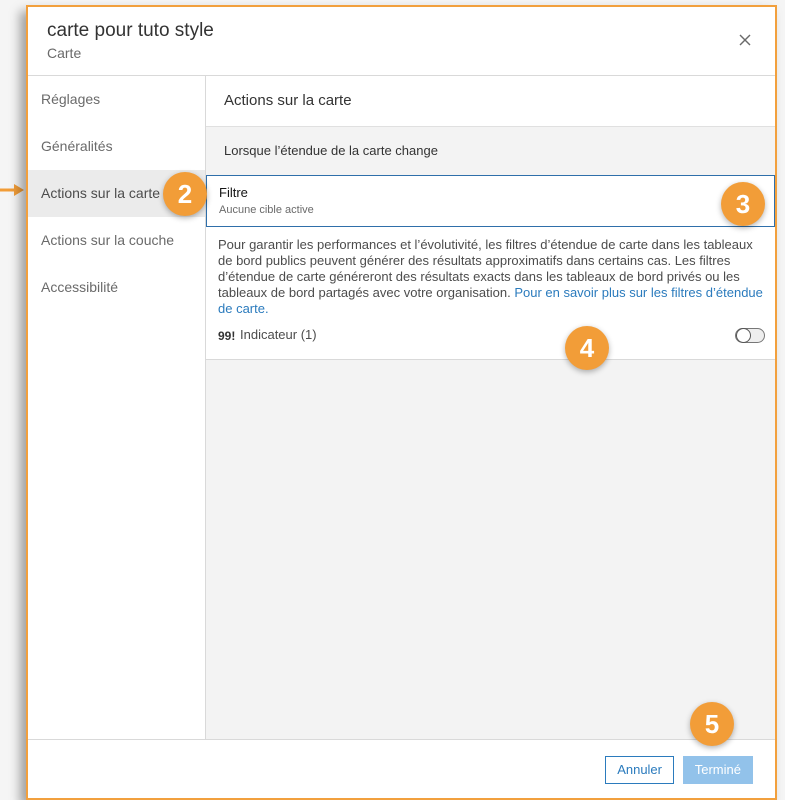 This screenshot has height=800, width=785. I want to click on sidebar-item-actions-couche: Actions sur la couche, so click(116, 240).